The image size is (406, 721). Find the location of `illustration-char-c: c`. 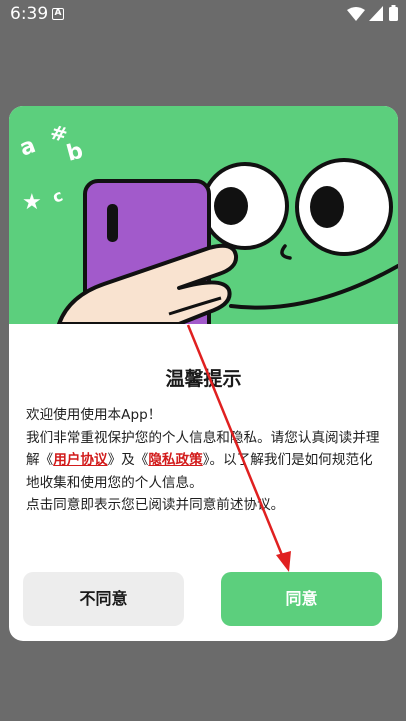

illustration-char-c: c is located at coordinates (57, 196).